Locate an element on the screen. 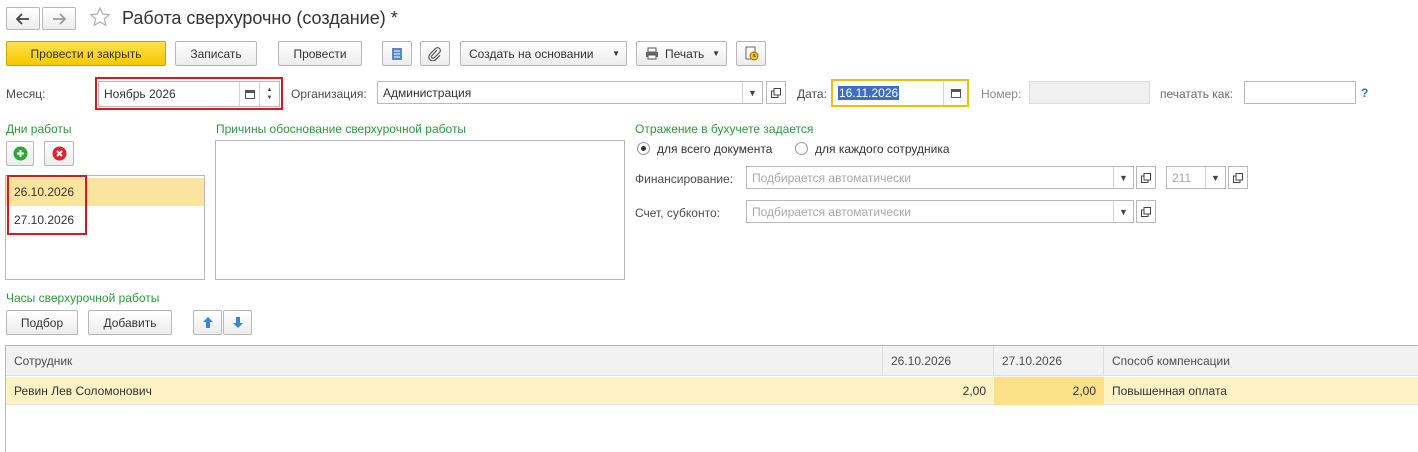  create-based-on-button: Создать на основании ▼ is located at coordinates (543, 53).